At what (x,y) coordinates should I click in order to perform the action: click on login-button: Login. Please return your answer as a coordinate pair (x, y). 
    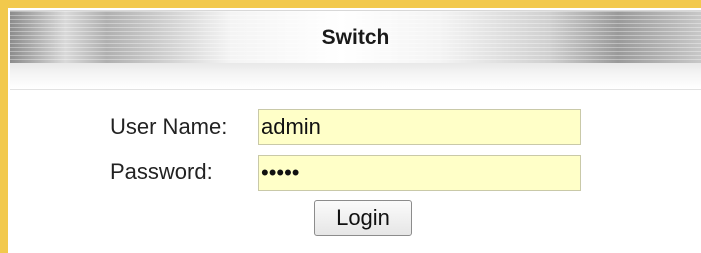
    Looking at the image, I should click on (363, 218).